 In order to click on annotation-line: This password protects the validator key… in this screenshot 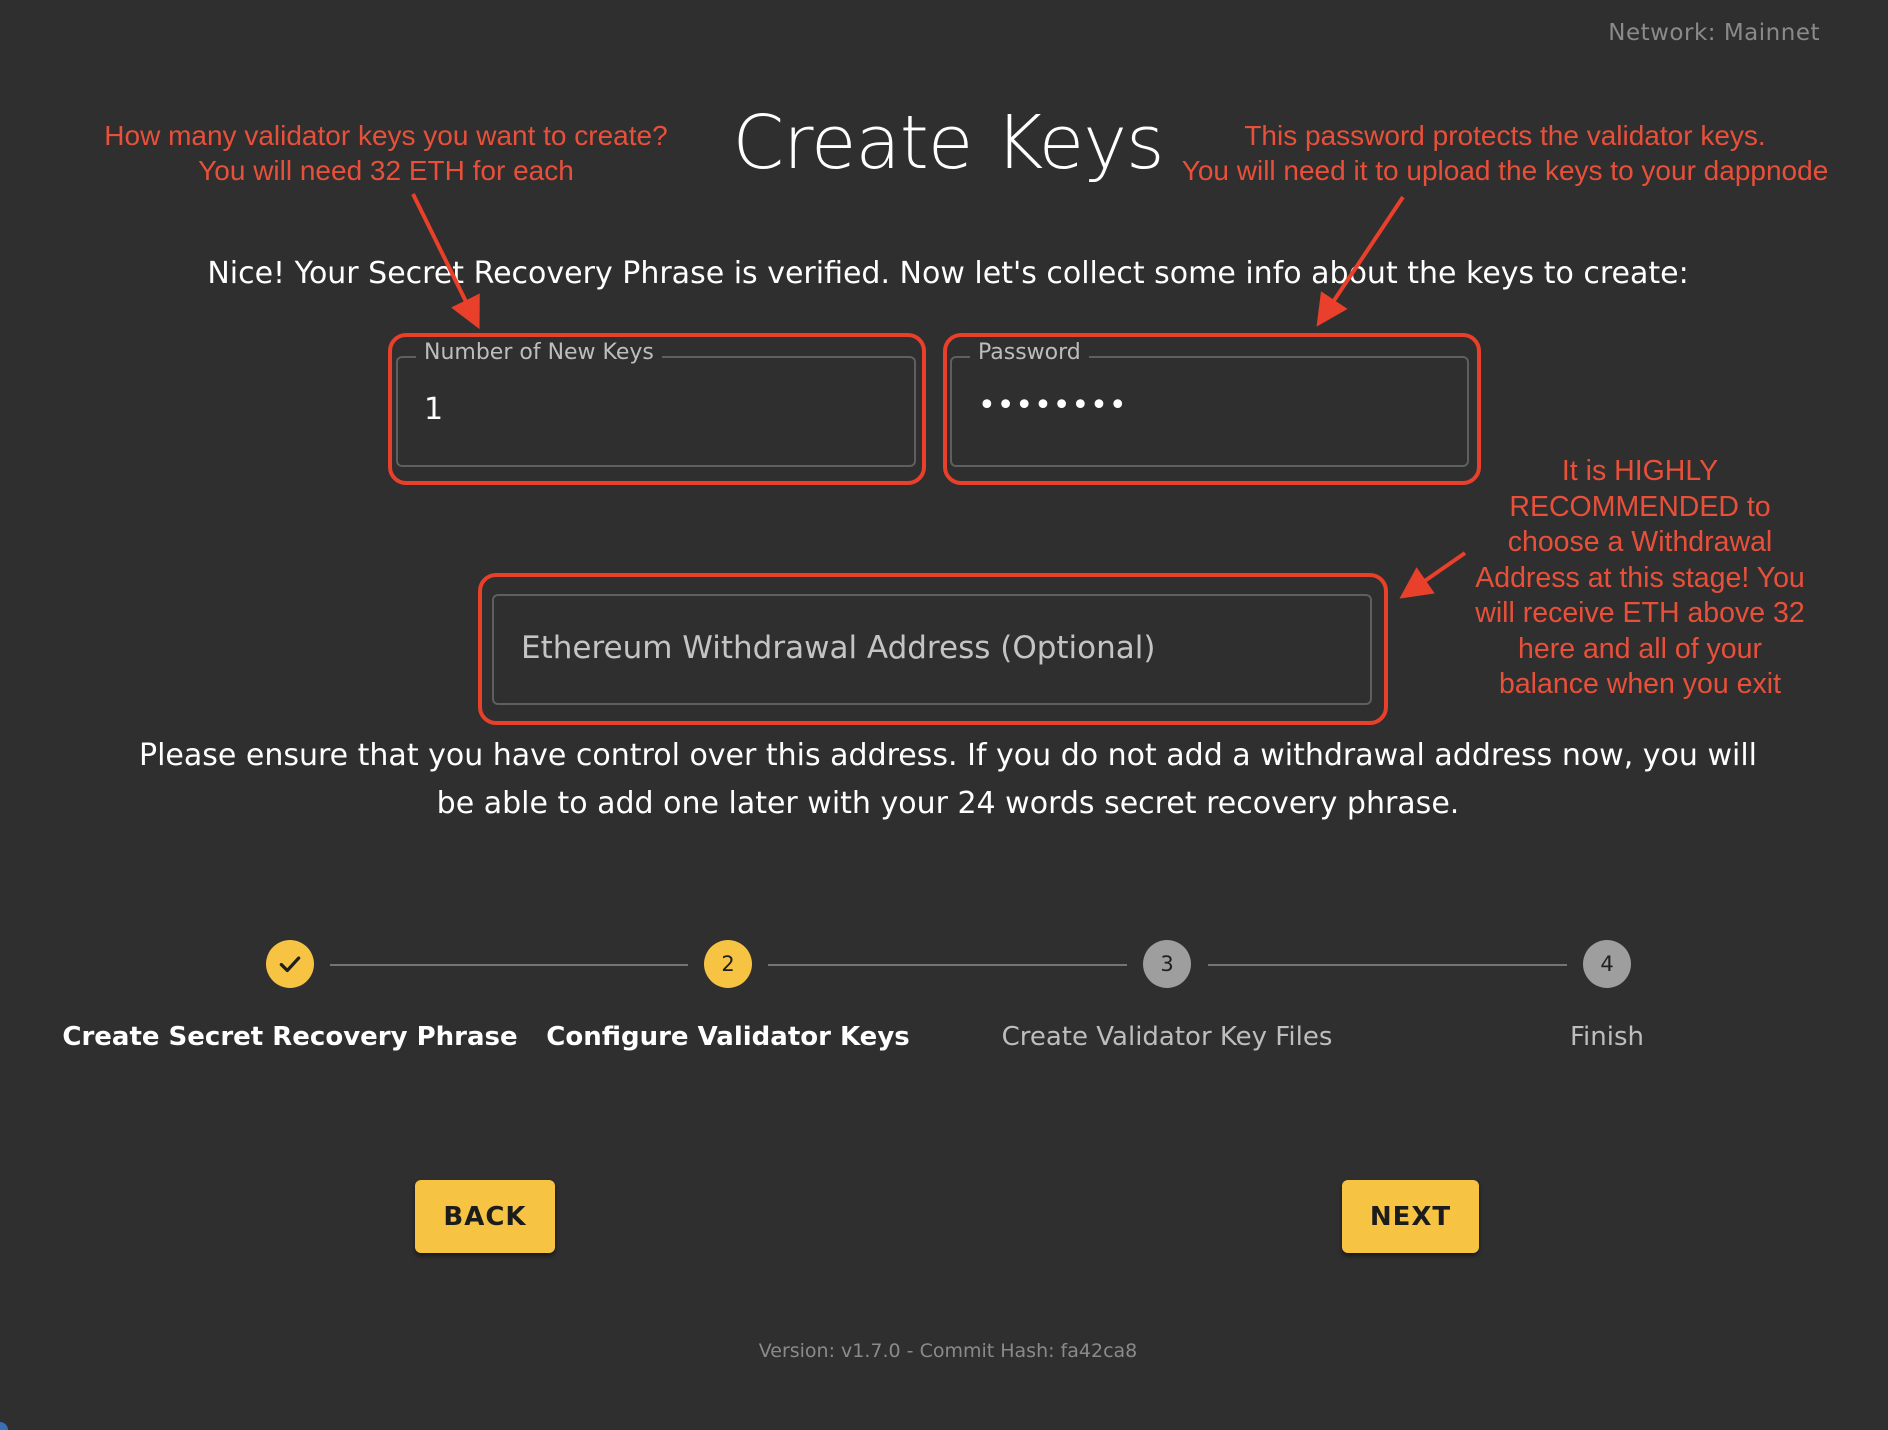, I will do `click(1505, 135)`.